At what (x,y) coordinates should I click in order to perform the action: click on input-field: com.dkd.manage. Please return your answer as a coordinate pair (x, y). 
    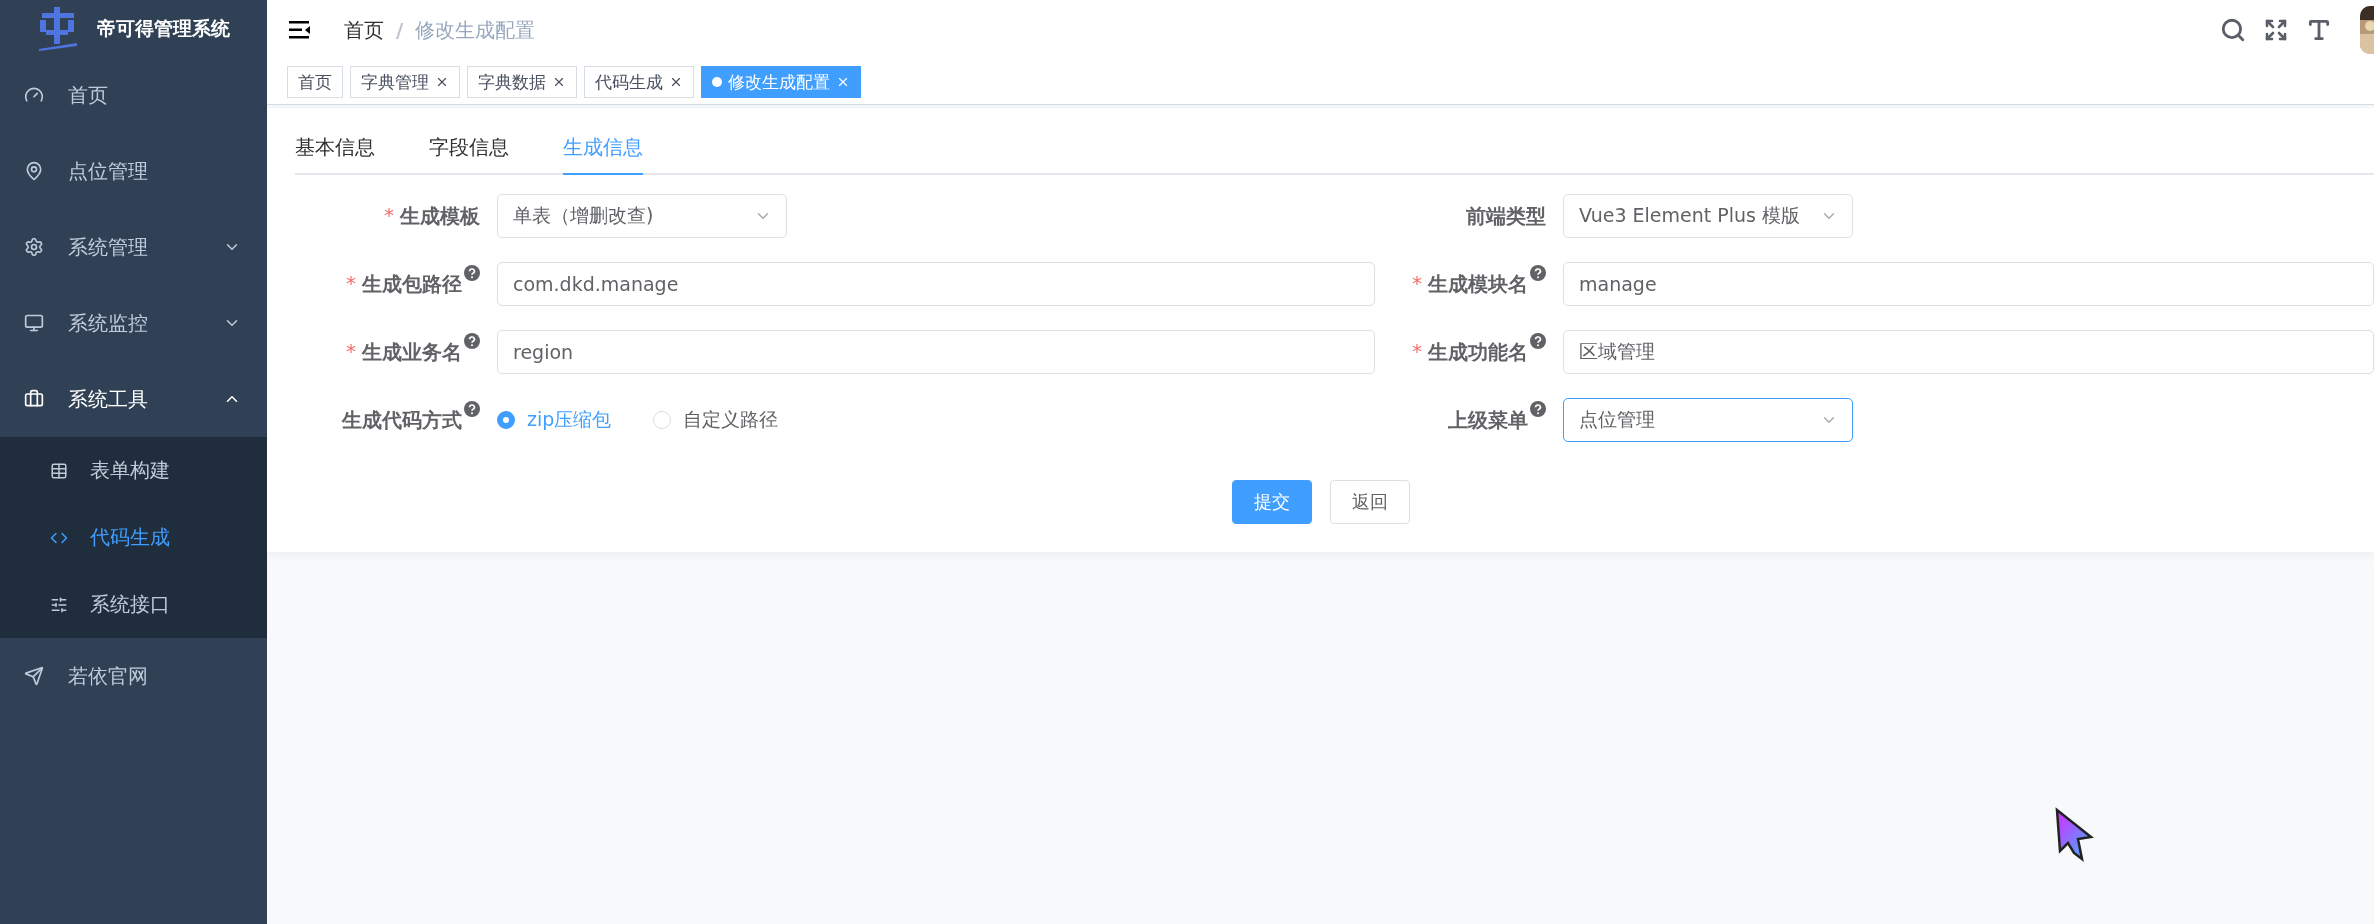
    Looking at the image, I should click on (936, 284).